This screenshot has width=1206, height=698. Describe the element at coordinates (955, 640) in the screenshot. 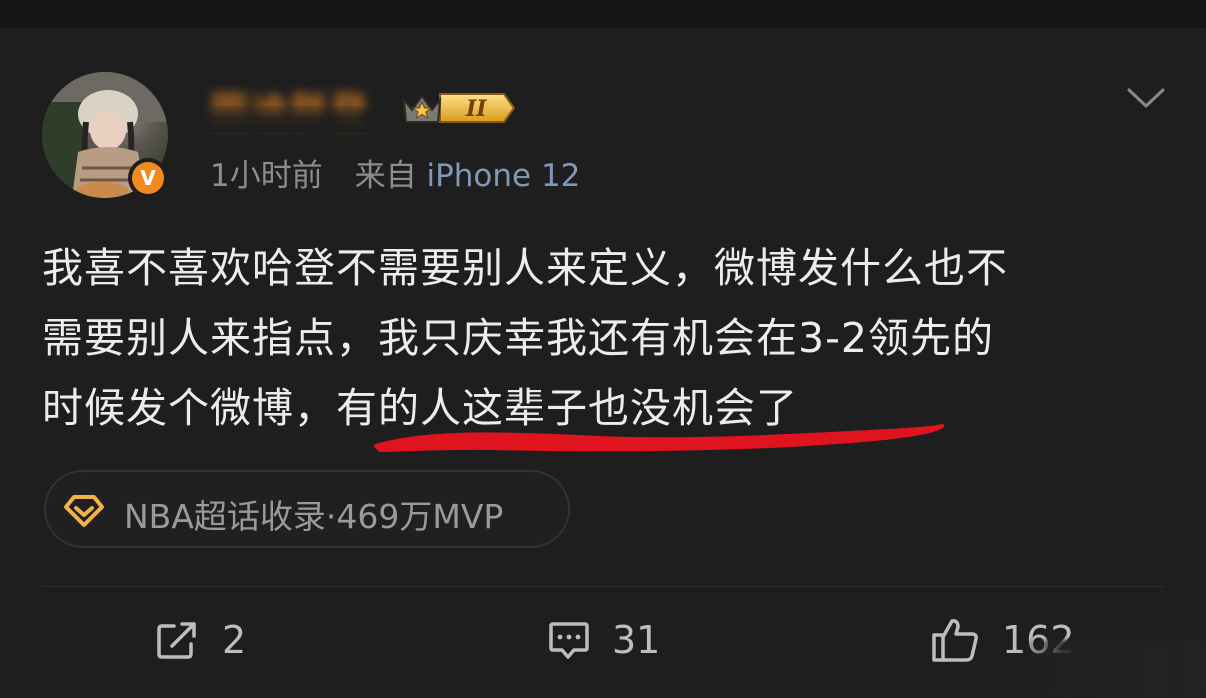

I see `thumbs-up-icon` at that location.